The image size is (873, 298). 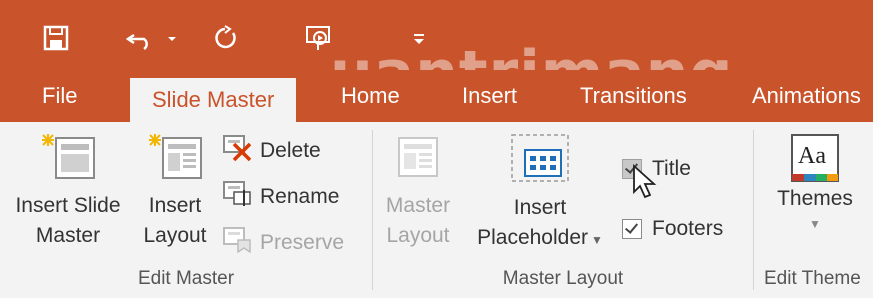 I want to click on edit-theme-group-label: Edit Theme, so click(x=812, y=278).